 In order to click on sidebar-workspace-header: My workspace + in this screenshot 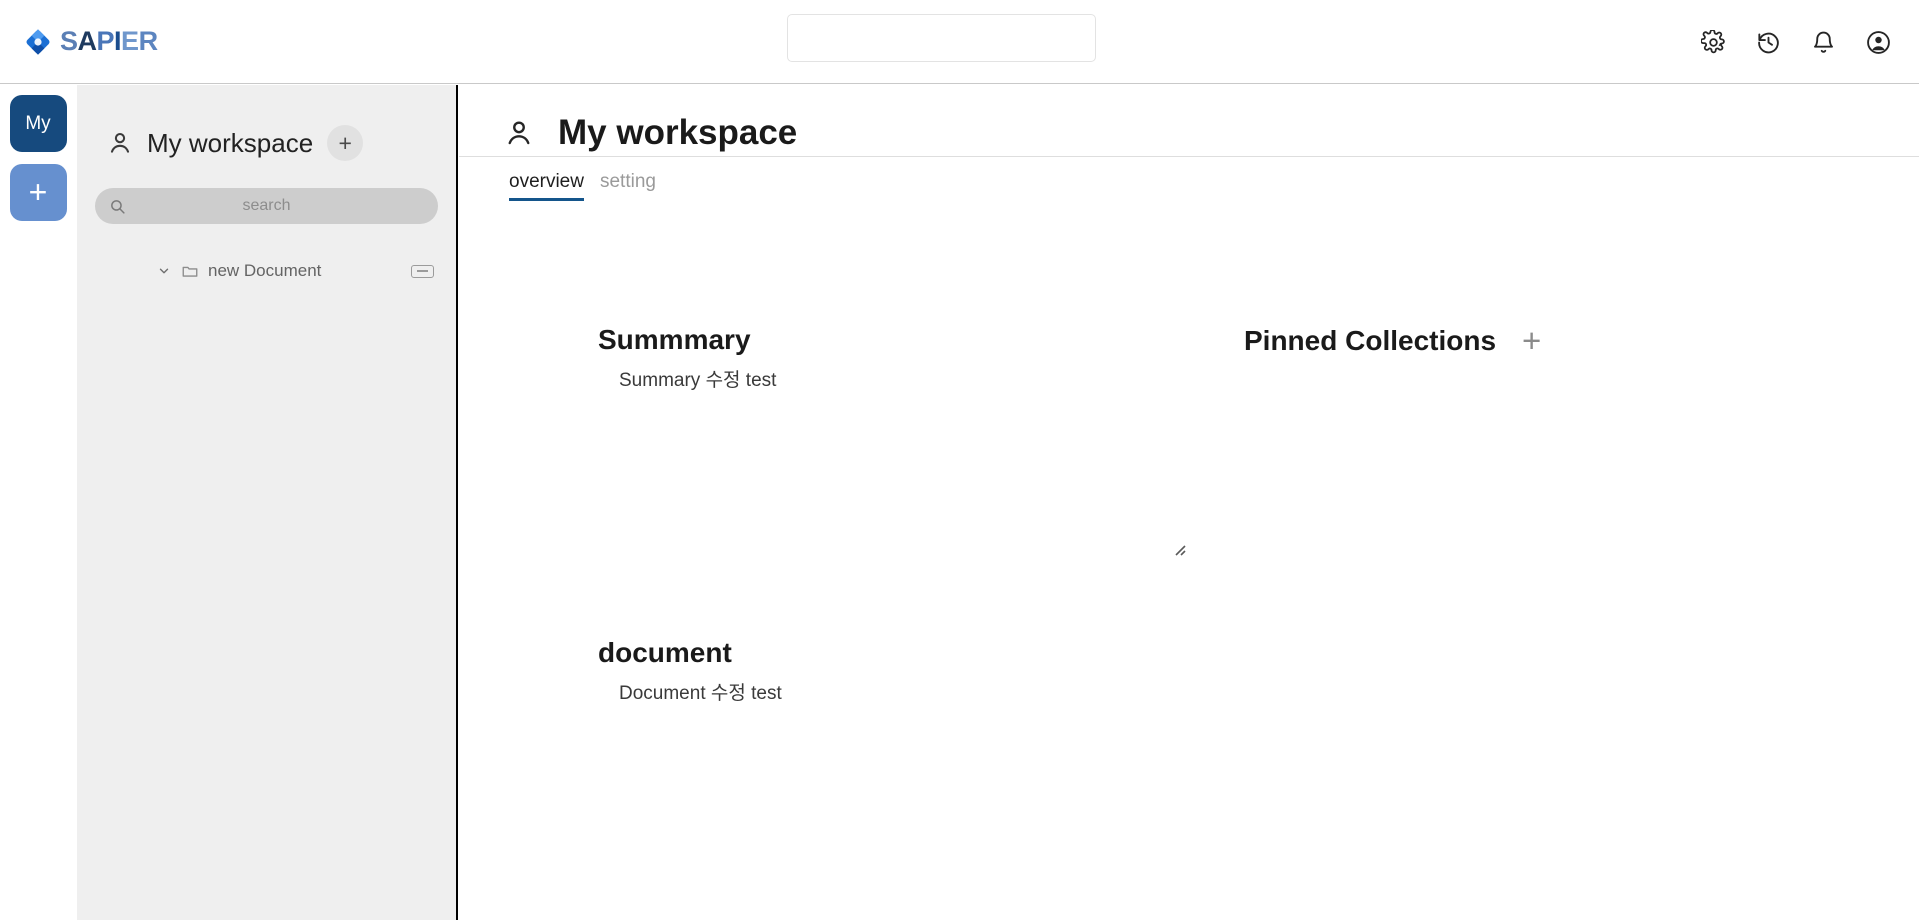, I will do `click(266, 123)`.